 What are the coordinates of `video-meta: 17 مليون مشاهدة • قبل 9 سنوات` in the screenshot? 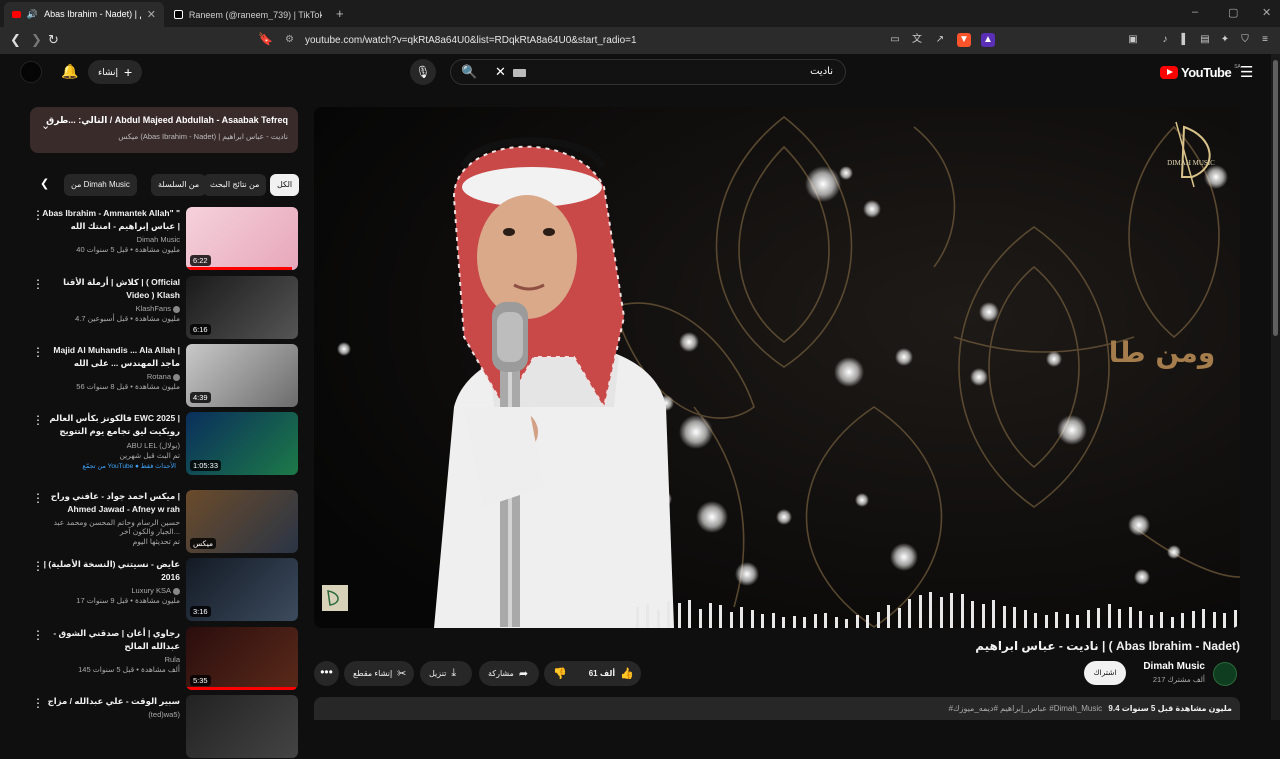 It's located at (128, 600).